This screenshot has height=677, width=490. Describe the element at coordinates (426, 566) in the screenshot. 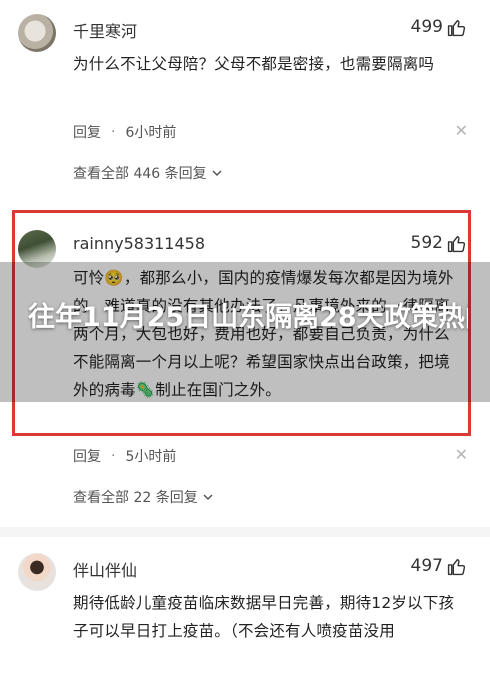

I see `like-count: 497` at that location.